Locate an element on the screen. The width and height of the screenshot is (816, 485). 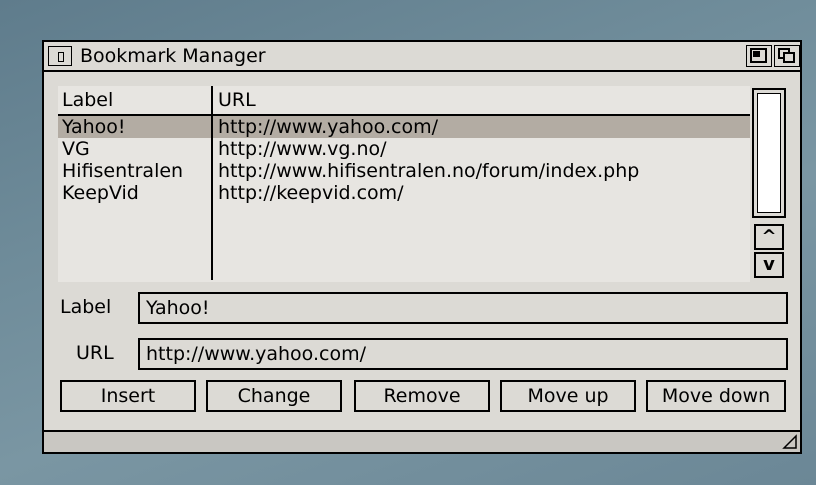
scroll-track is located at coordinates (769, 153).